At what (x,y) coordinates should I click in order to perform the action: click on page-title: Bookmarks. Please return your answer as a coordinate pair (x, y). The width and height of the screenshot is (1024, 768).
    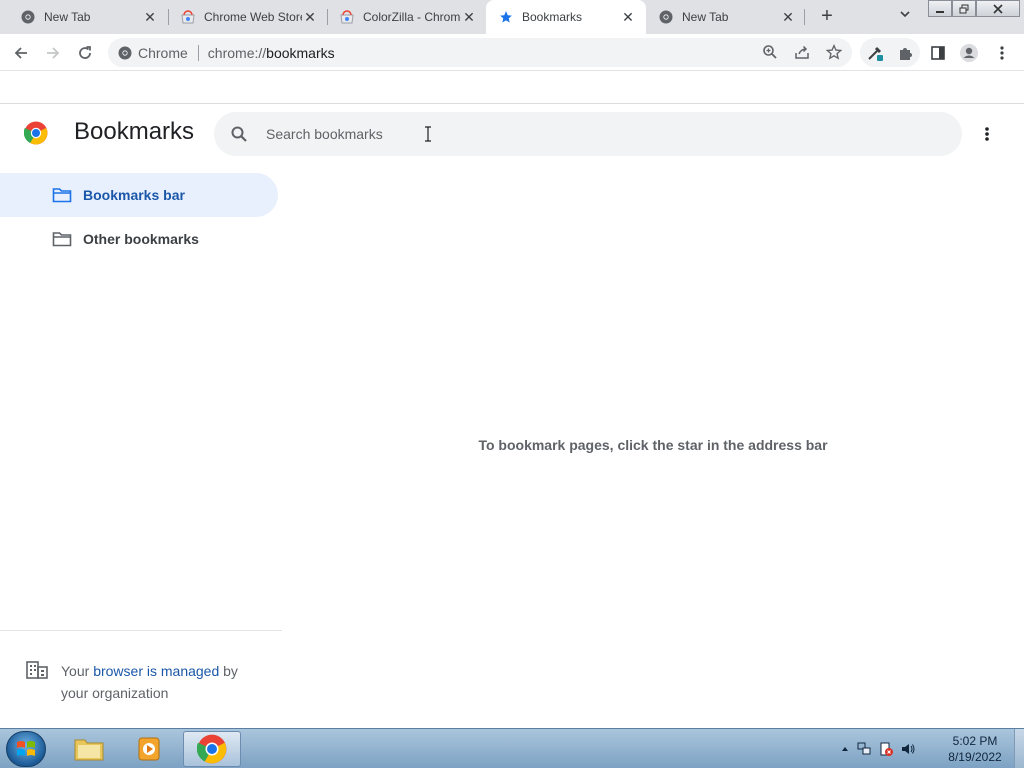
    Looking at the image, I should click on (134, 131).